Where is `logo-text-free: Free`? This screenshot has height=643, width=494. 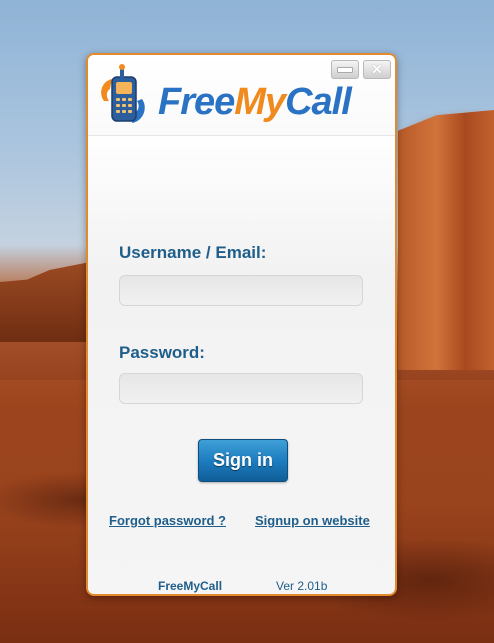
logo-text-free: Free is located at coordinates (196, 102).